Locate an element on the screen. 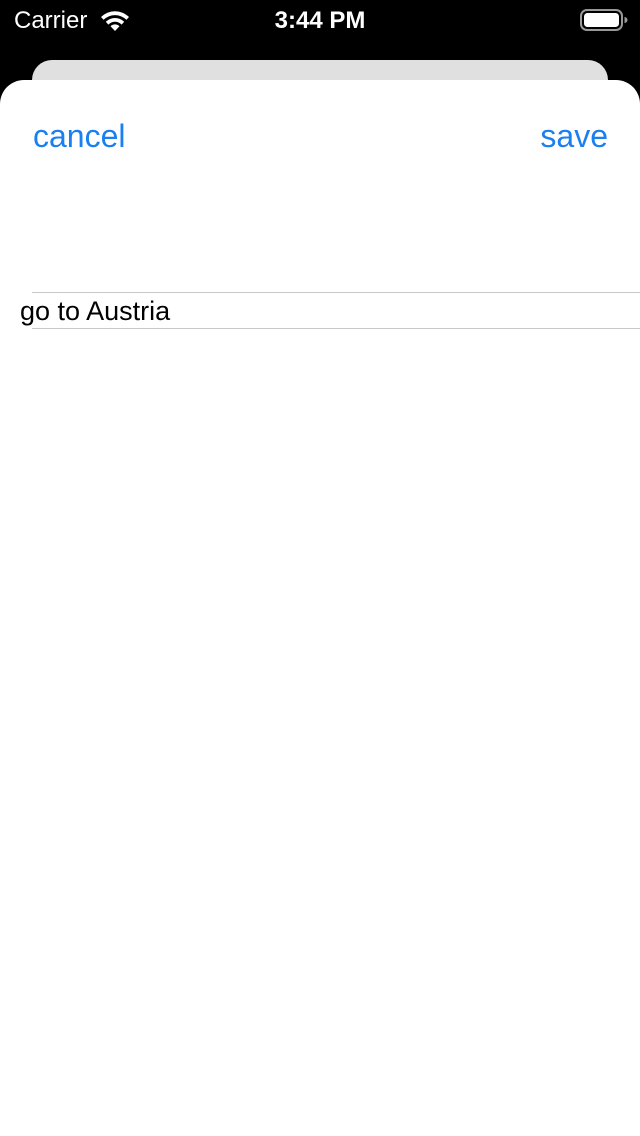  task-row is located at coordinates (320, 310).